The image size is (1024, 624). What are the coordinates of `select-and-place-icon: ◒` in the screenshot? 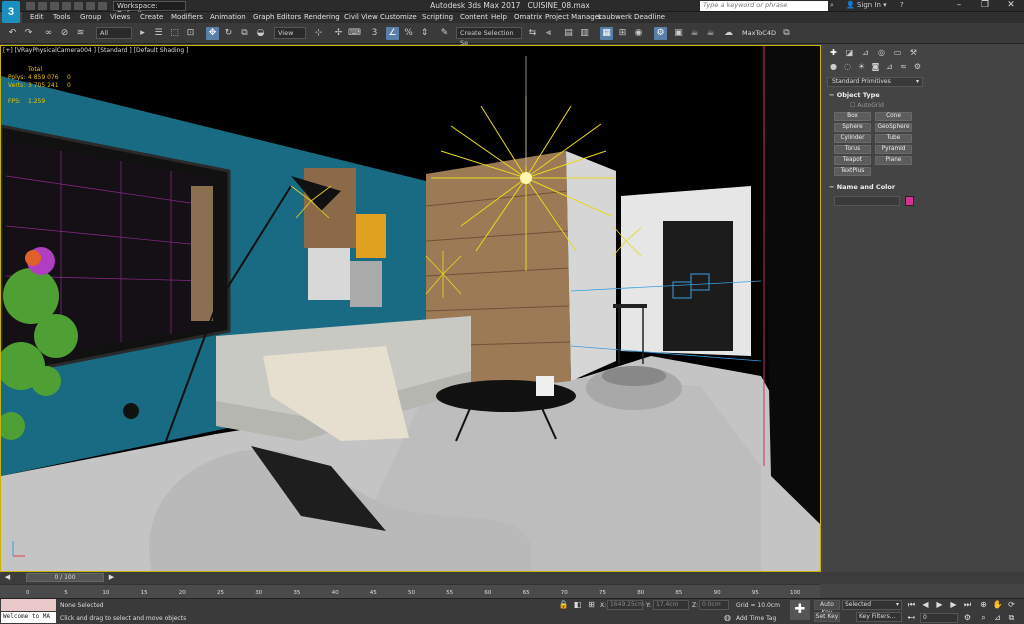 It's located at (260, 33).